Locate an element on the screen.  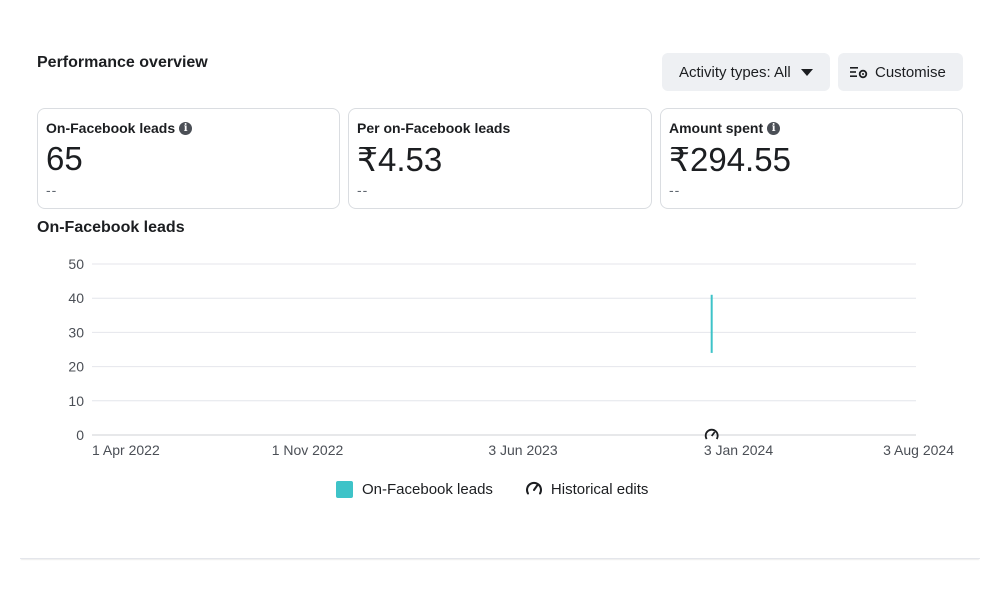
y-tick-label: 0 is located at coordinates (80, 435).